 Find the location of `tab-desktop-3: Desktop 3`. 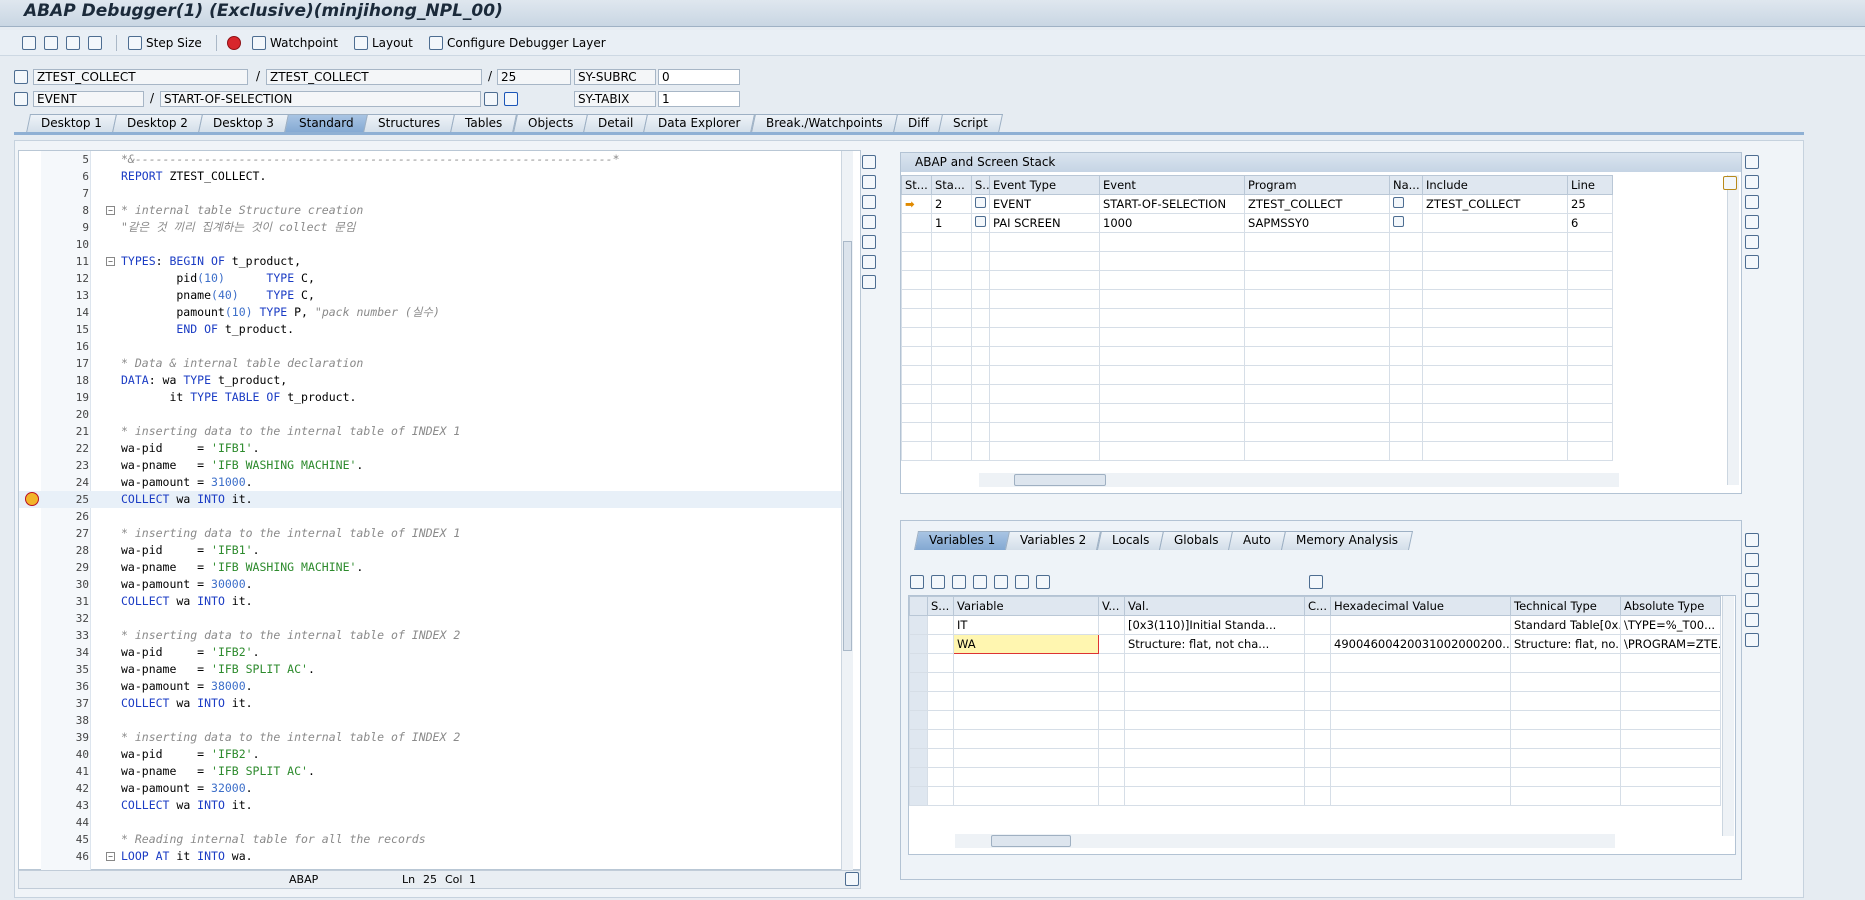

tab-desktop-3: Desktop 3 is located at coordinates (243, 123).